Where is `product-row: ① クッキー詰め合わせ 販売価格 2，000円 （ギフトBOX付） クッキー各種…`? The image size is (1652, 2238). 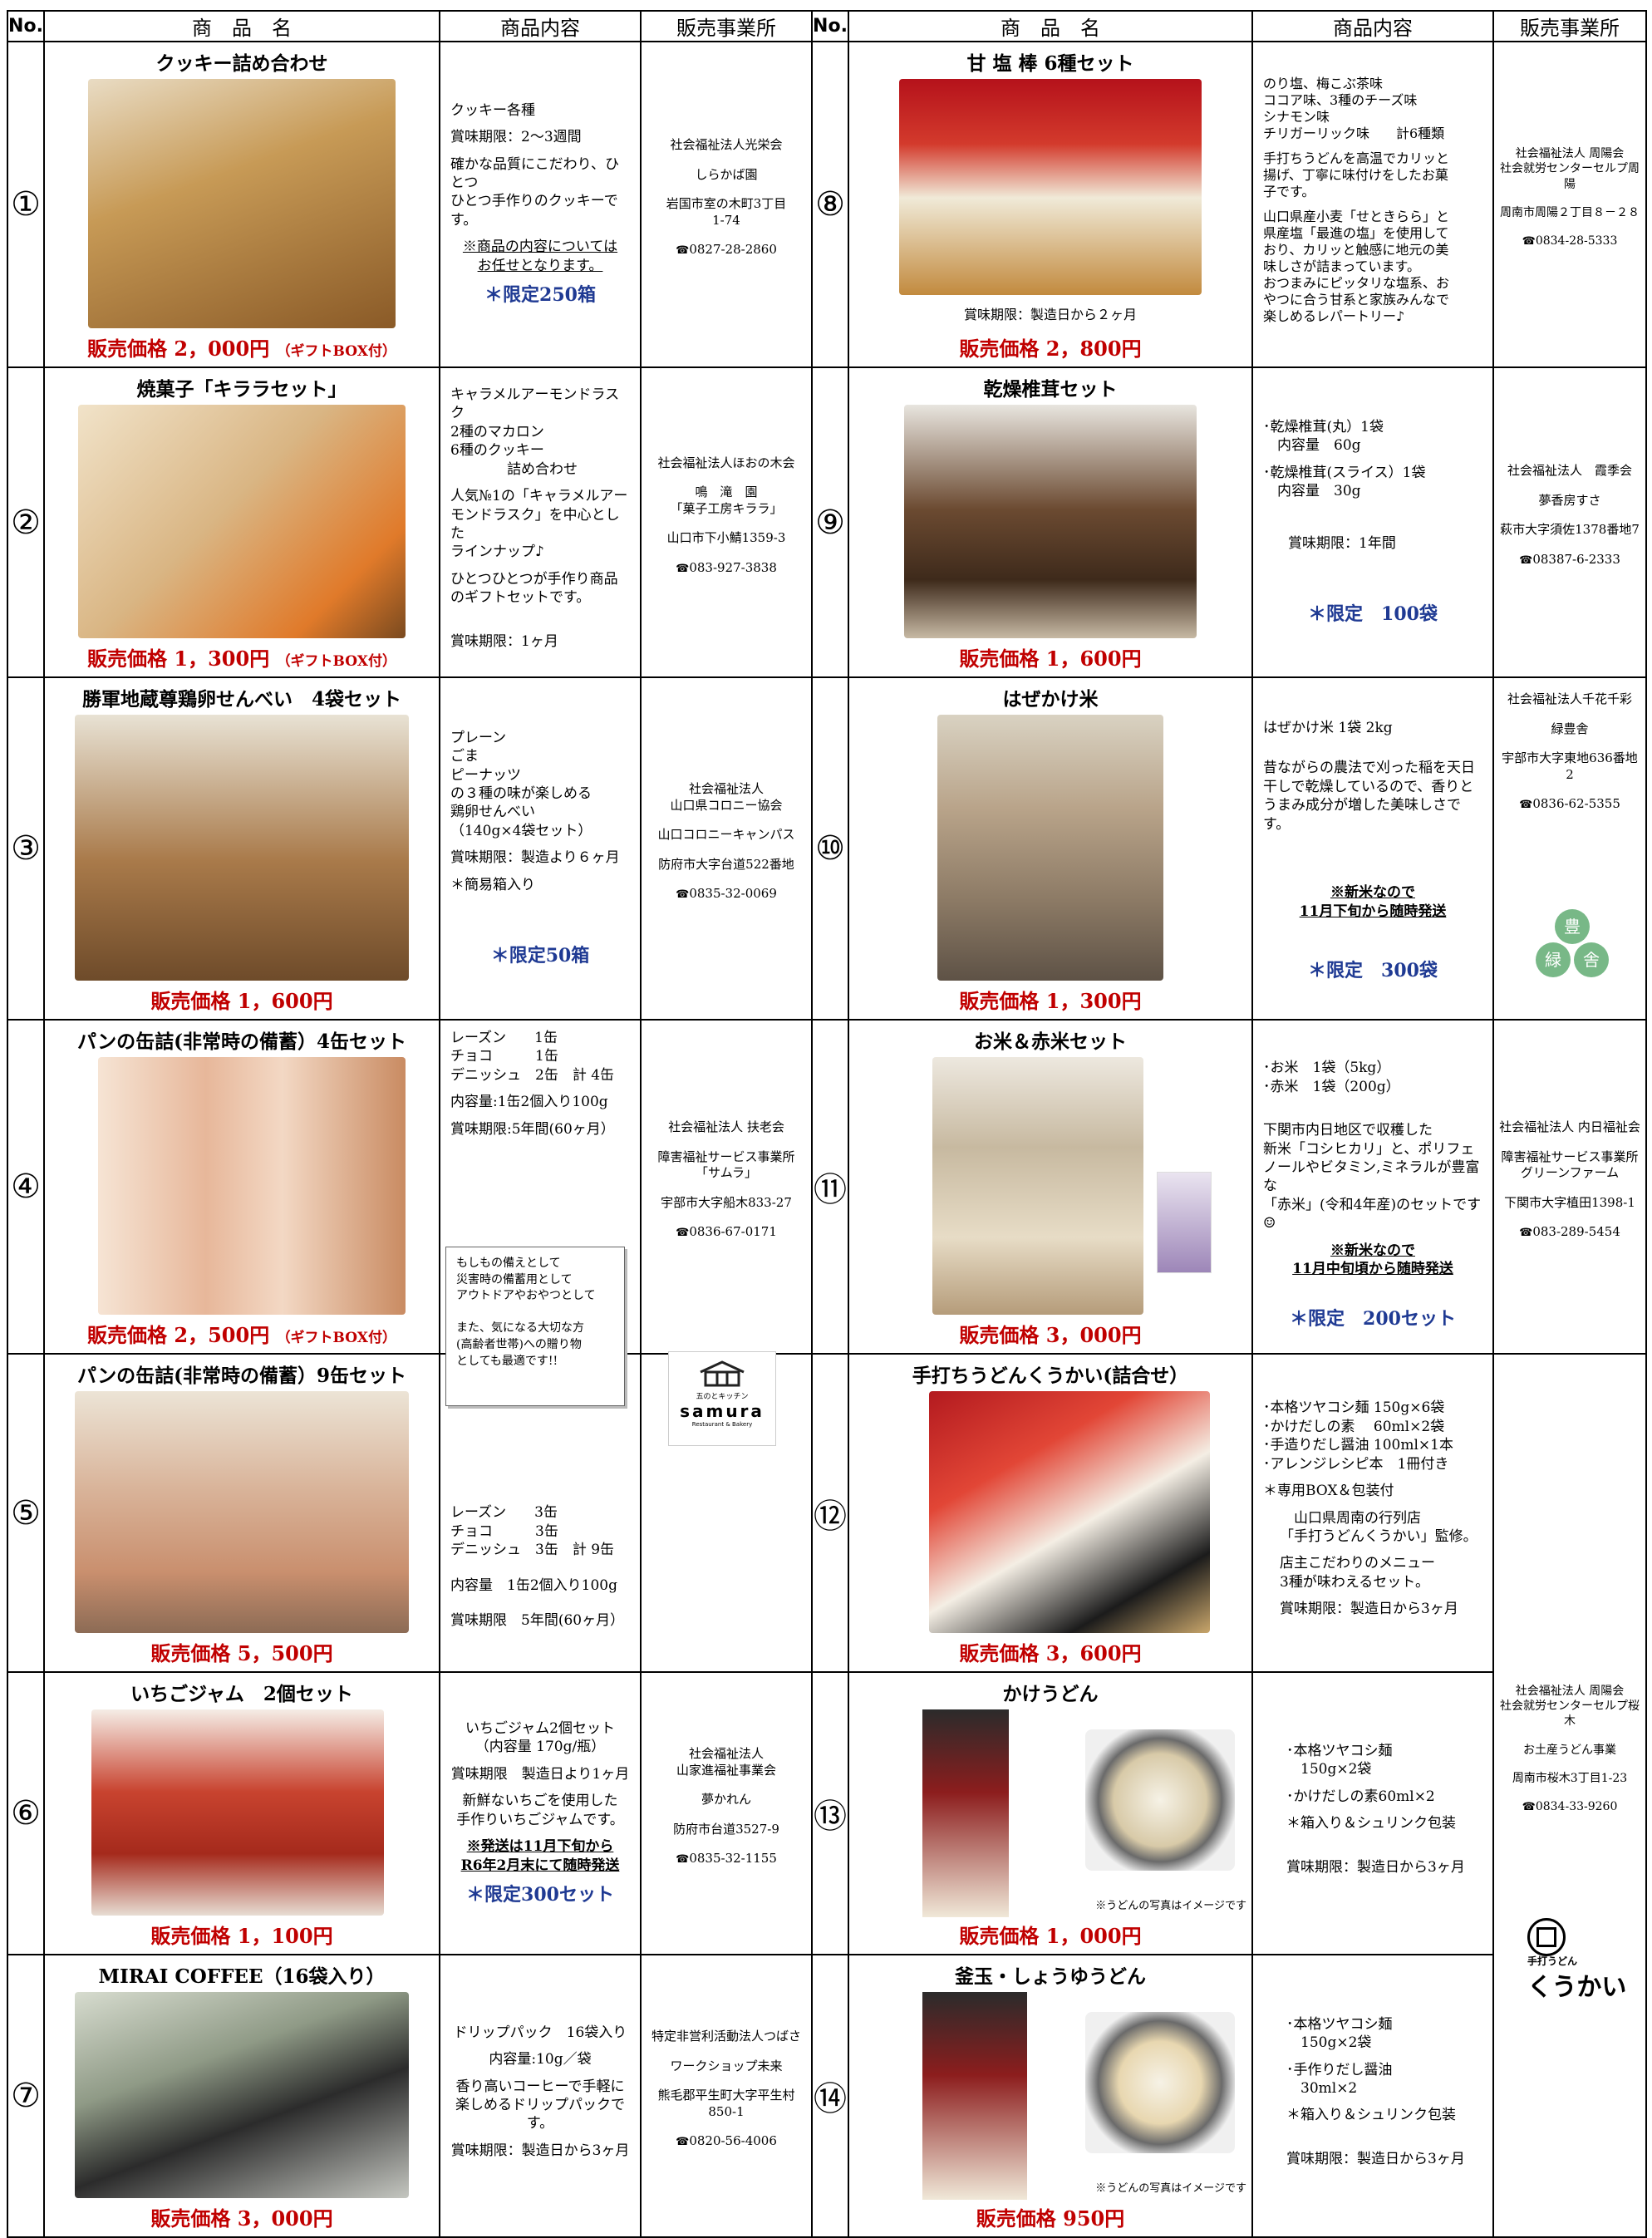 product-row: ① クッキー詰め合わせ 販売価格 2，000円 （ギフトBOX付） クッキー各種… is located at coordinates (410, 204).